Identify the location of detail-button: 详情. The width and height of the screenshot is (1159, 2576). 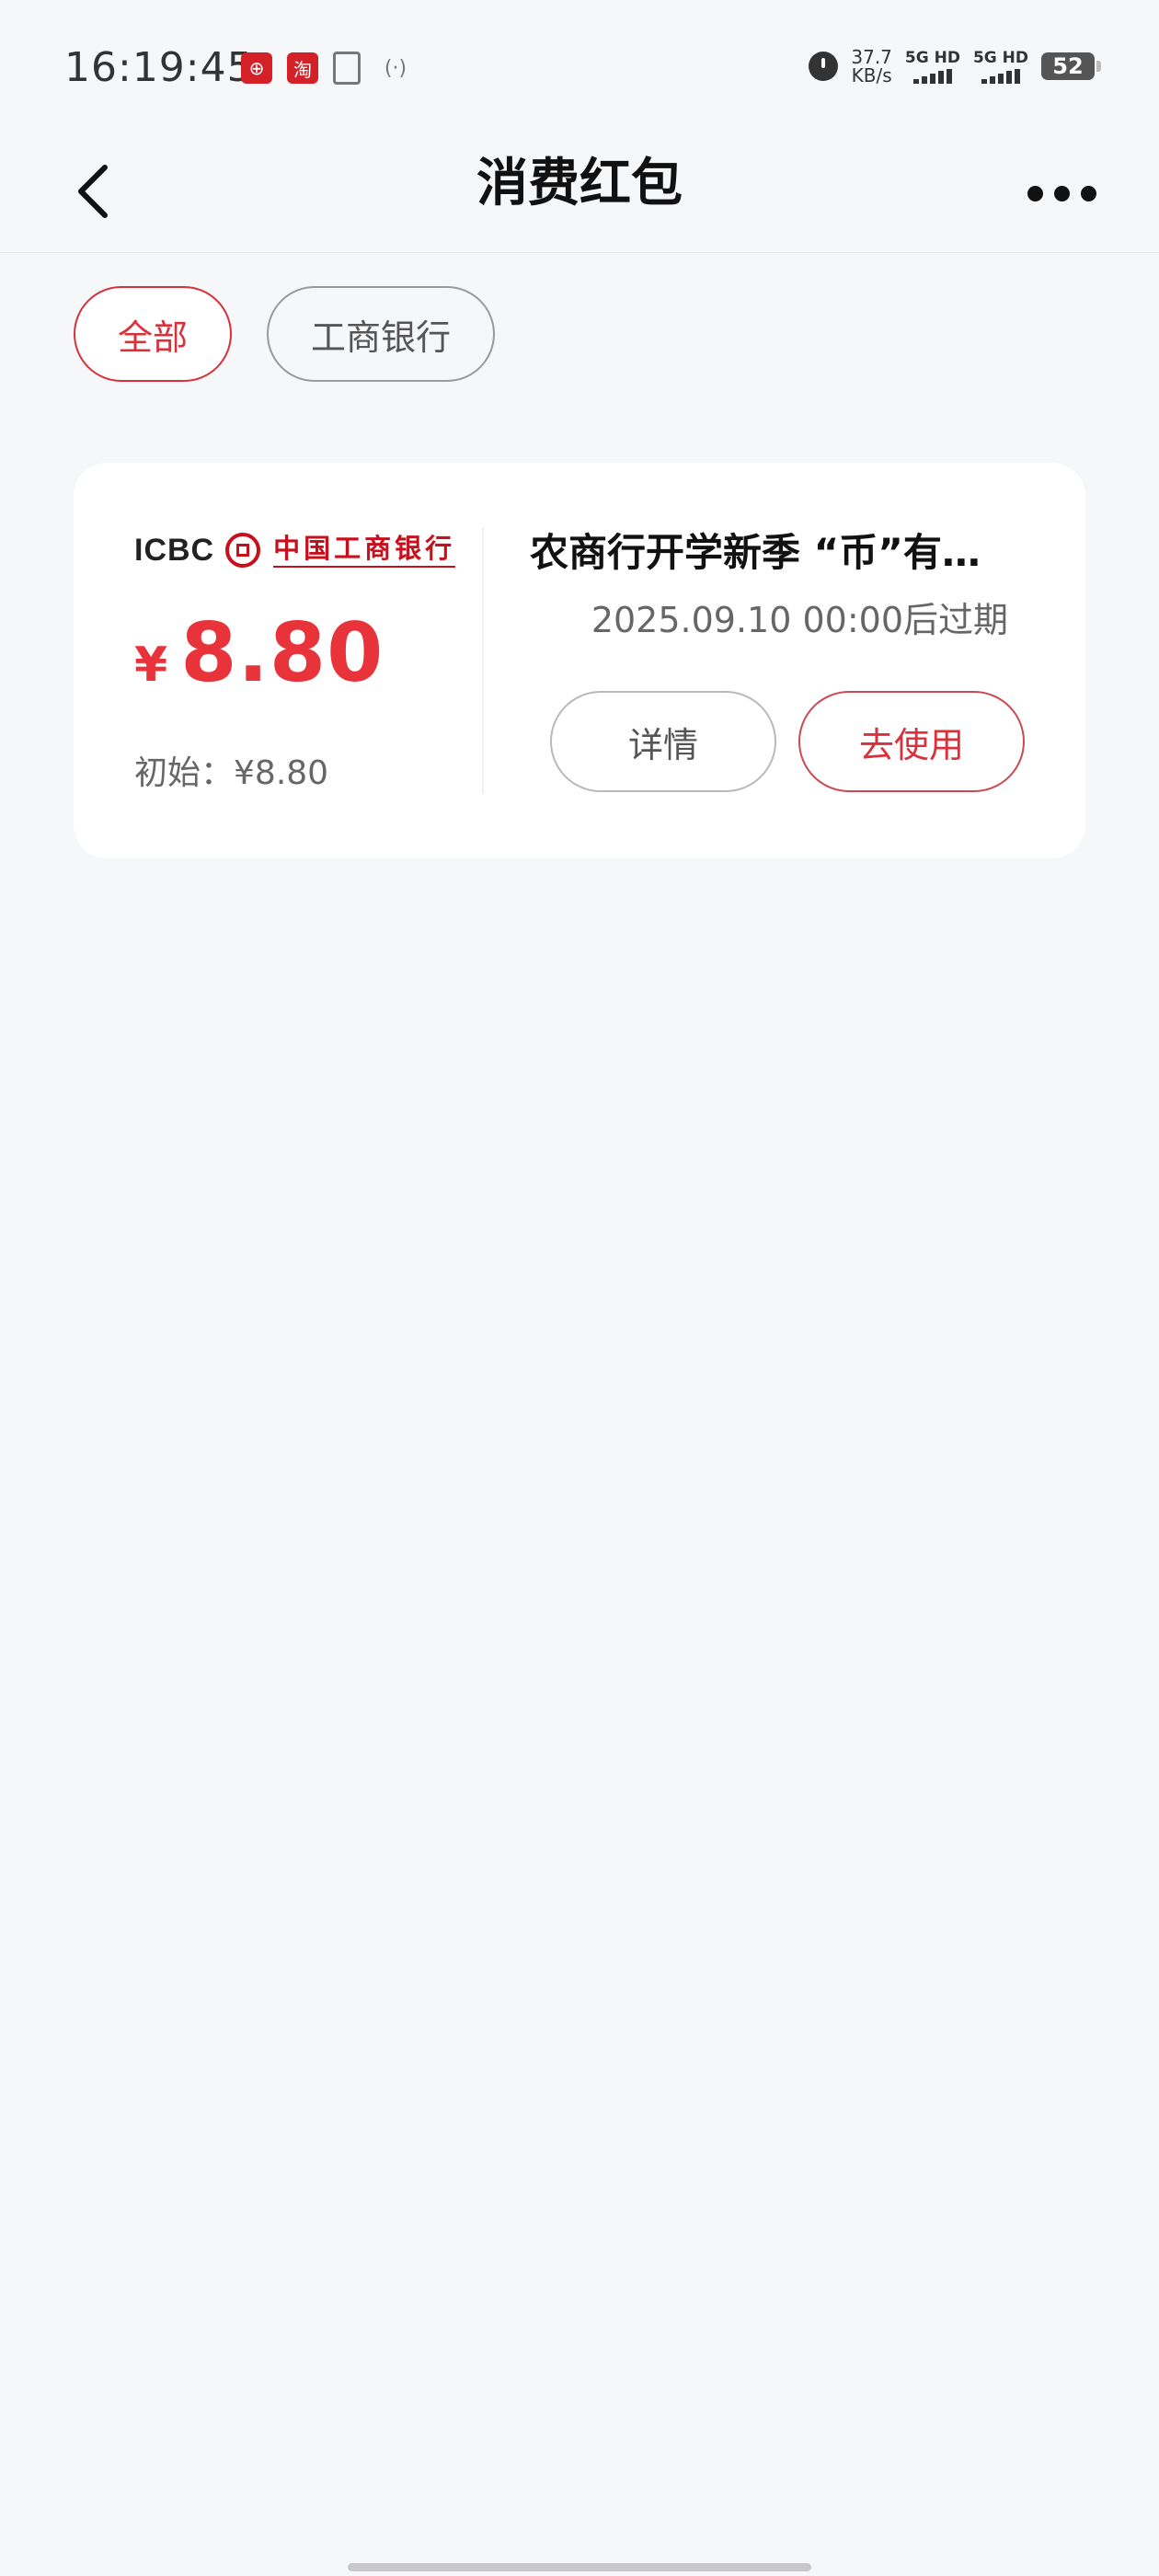
(663, 741).